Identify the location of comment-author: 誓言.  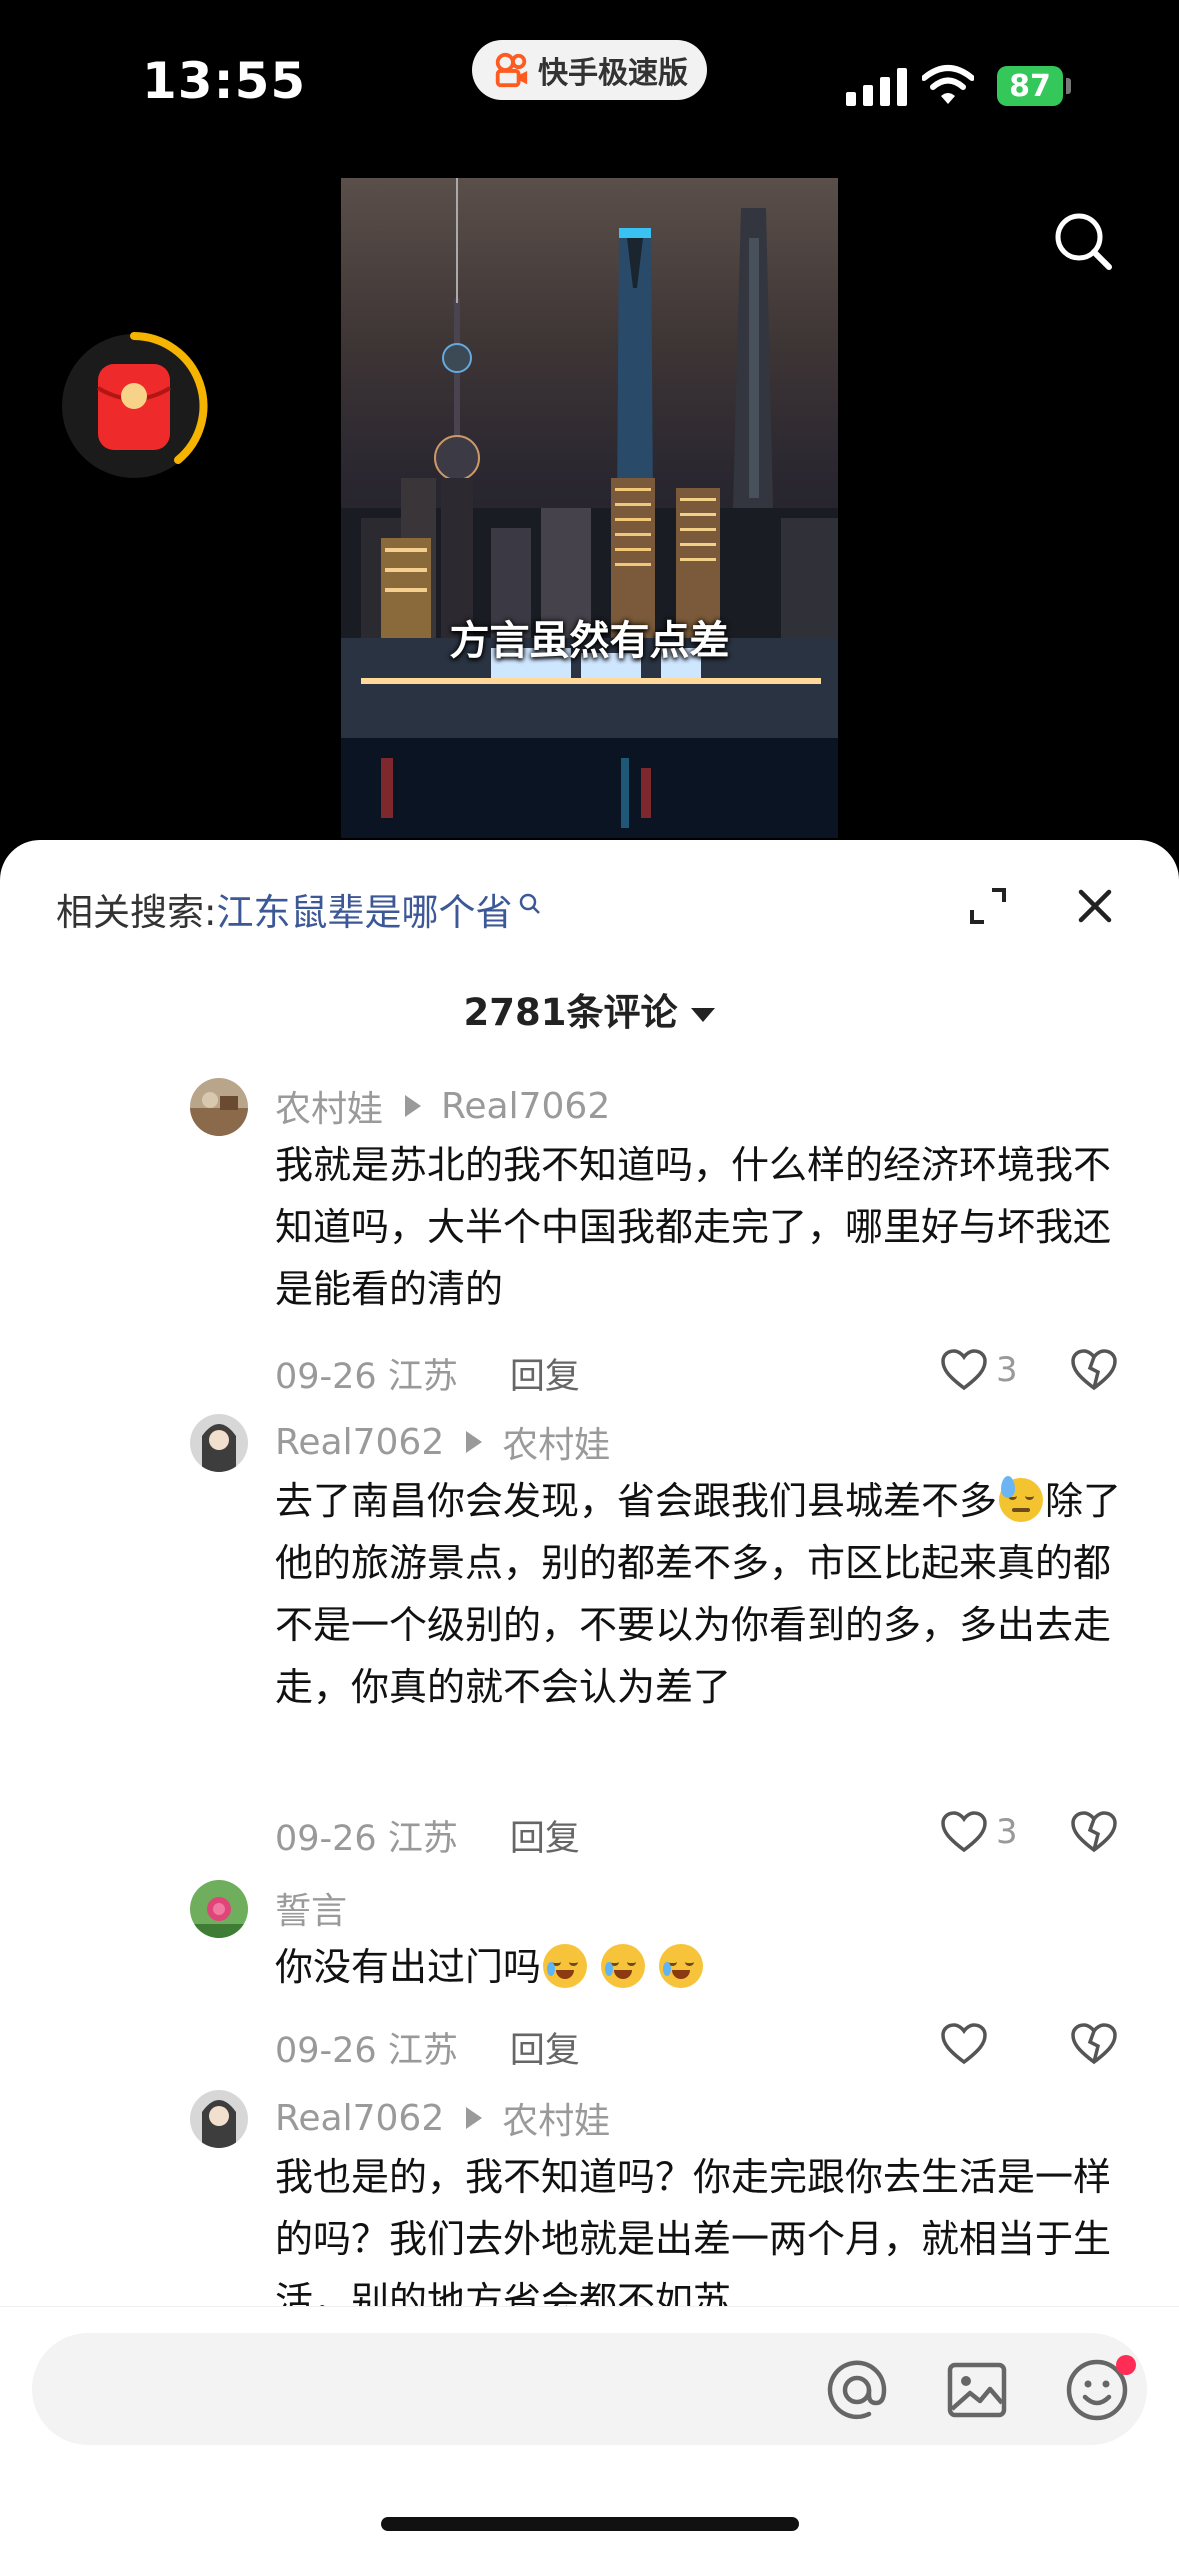
(311, 1908).